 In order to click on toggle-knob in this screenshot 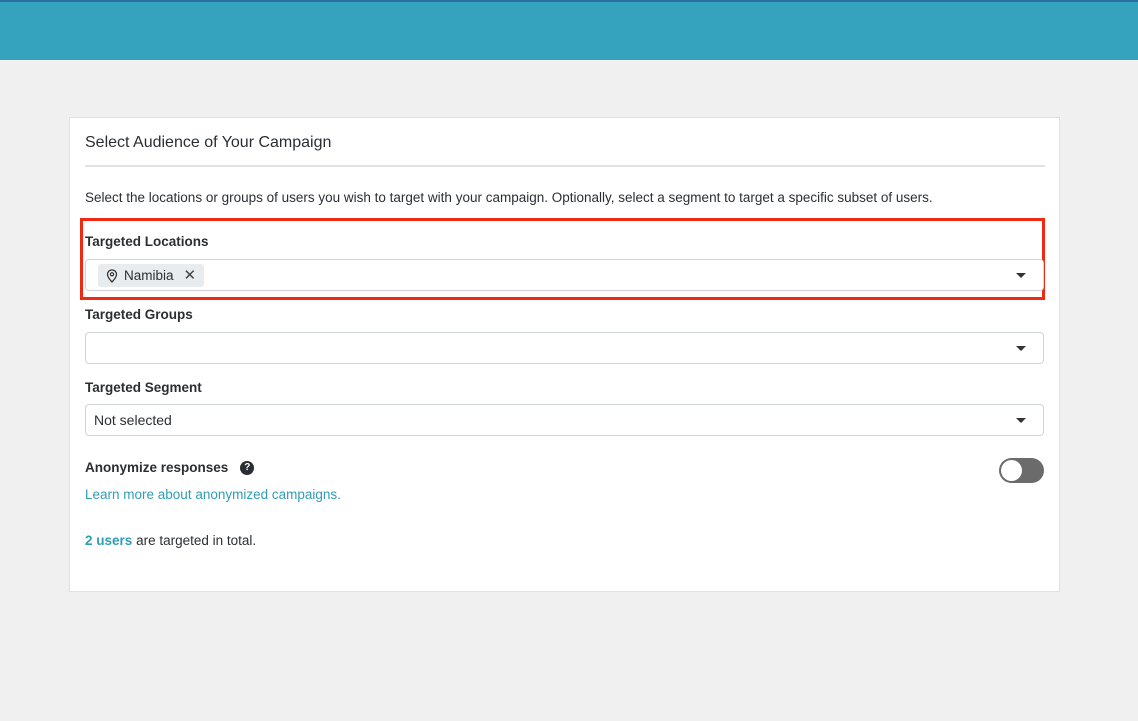, I will do `click(1011, 470)`.